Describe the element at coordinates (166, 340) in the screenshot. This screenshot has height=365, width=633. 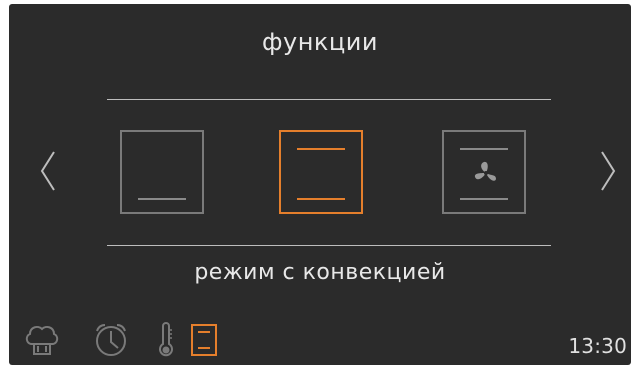
I see `thermometer-icon` at that location.